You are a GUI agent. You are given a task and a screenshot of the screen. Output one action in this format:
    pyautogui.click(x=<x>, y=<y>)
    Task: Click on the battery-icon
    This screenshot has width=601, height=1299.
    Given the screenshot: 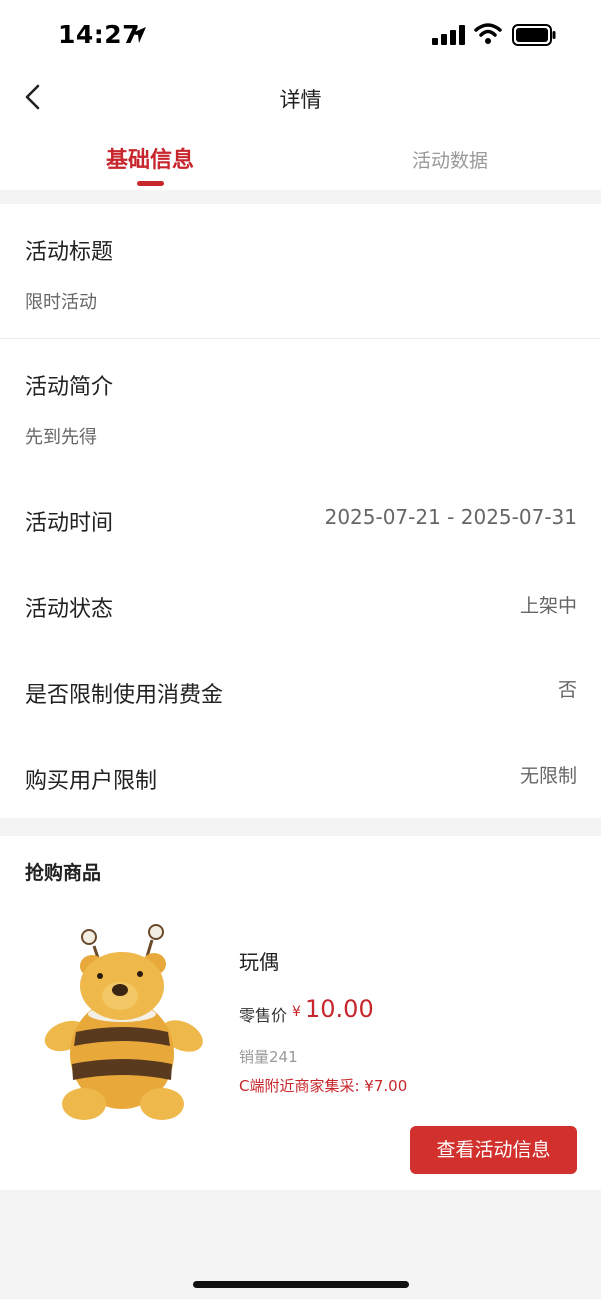 What is the action you would take?
    pyautogui.click(x=534, y=35)
    